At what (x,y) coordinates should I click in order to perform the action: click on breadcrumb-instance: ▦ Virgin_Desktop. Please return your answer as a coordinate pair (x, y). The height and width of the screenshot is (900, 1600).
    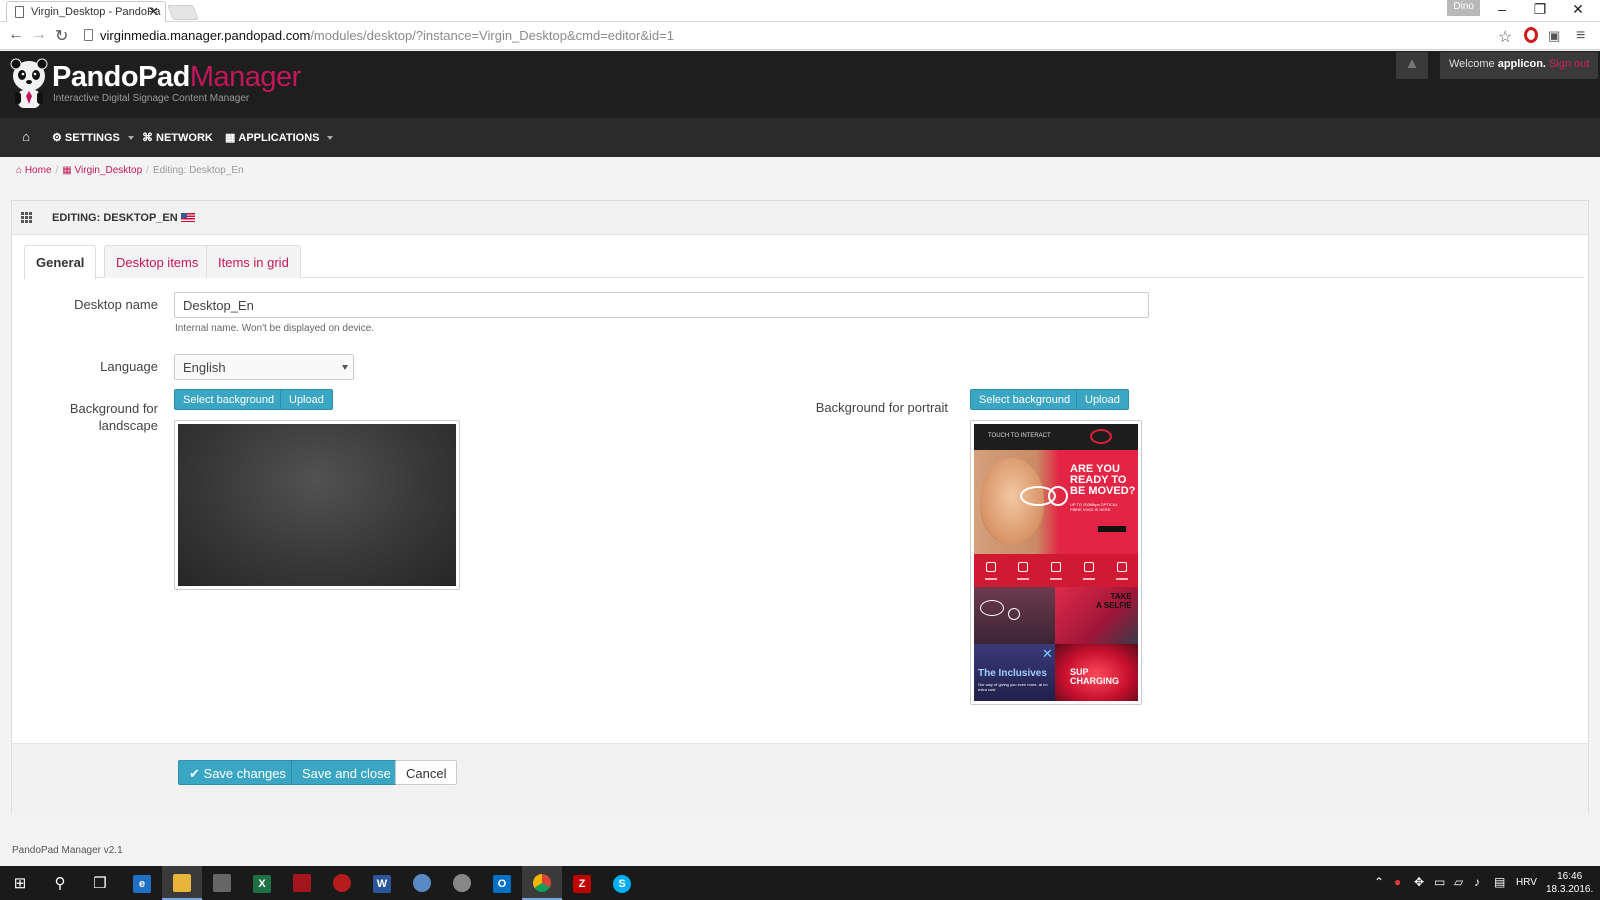
    Looking at the image, I should click on (102, 170).